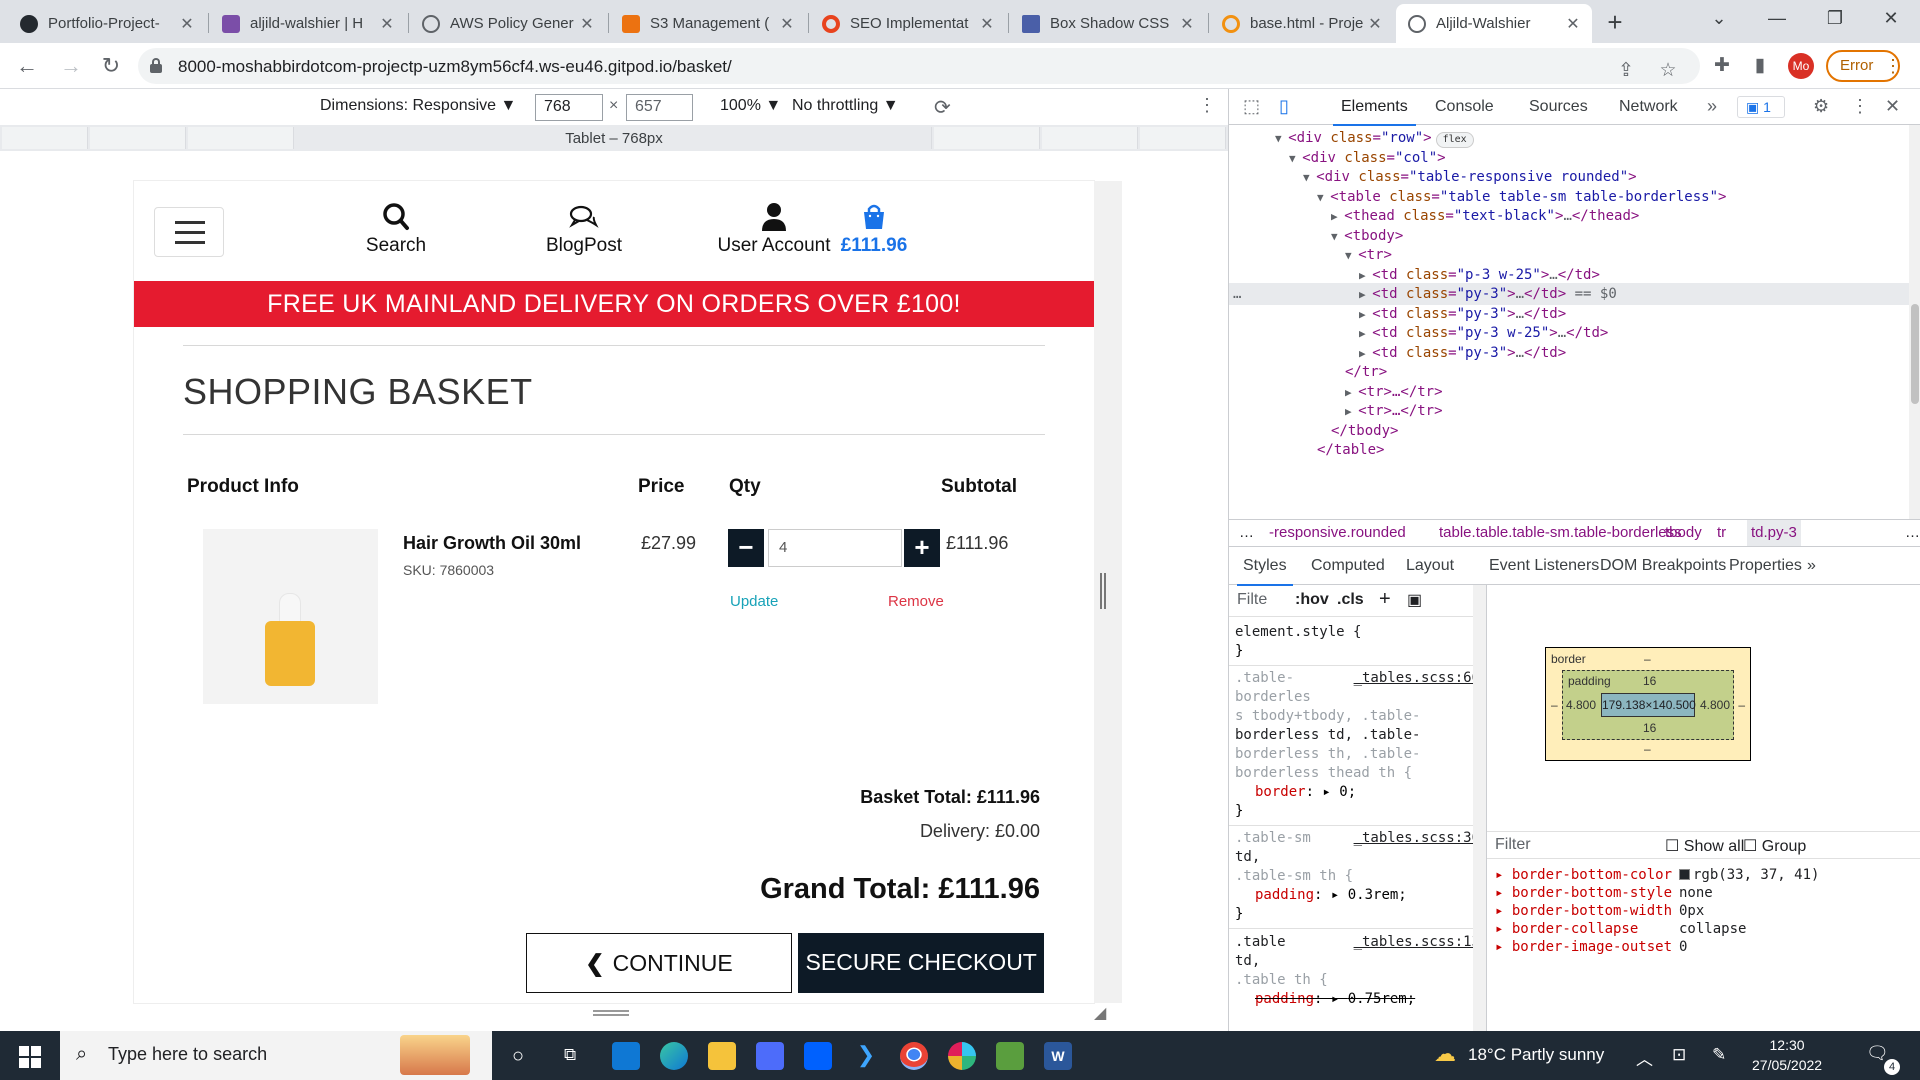 The image size is (1920, 1080). What do you see at coordinates (1284, 106) in the screenshot?
I see `device-toggle-icon: ▯` at bounding box center [1284, 106].